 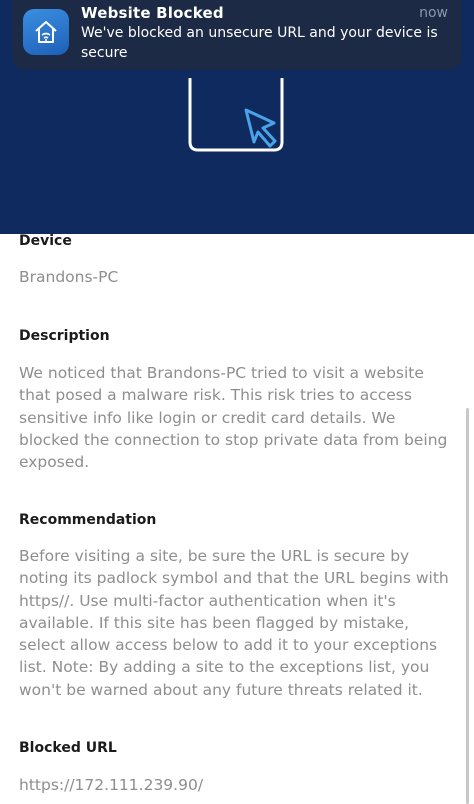 I want to click on notification-time: now, so click(x=433, y=13).